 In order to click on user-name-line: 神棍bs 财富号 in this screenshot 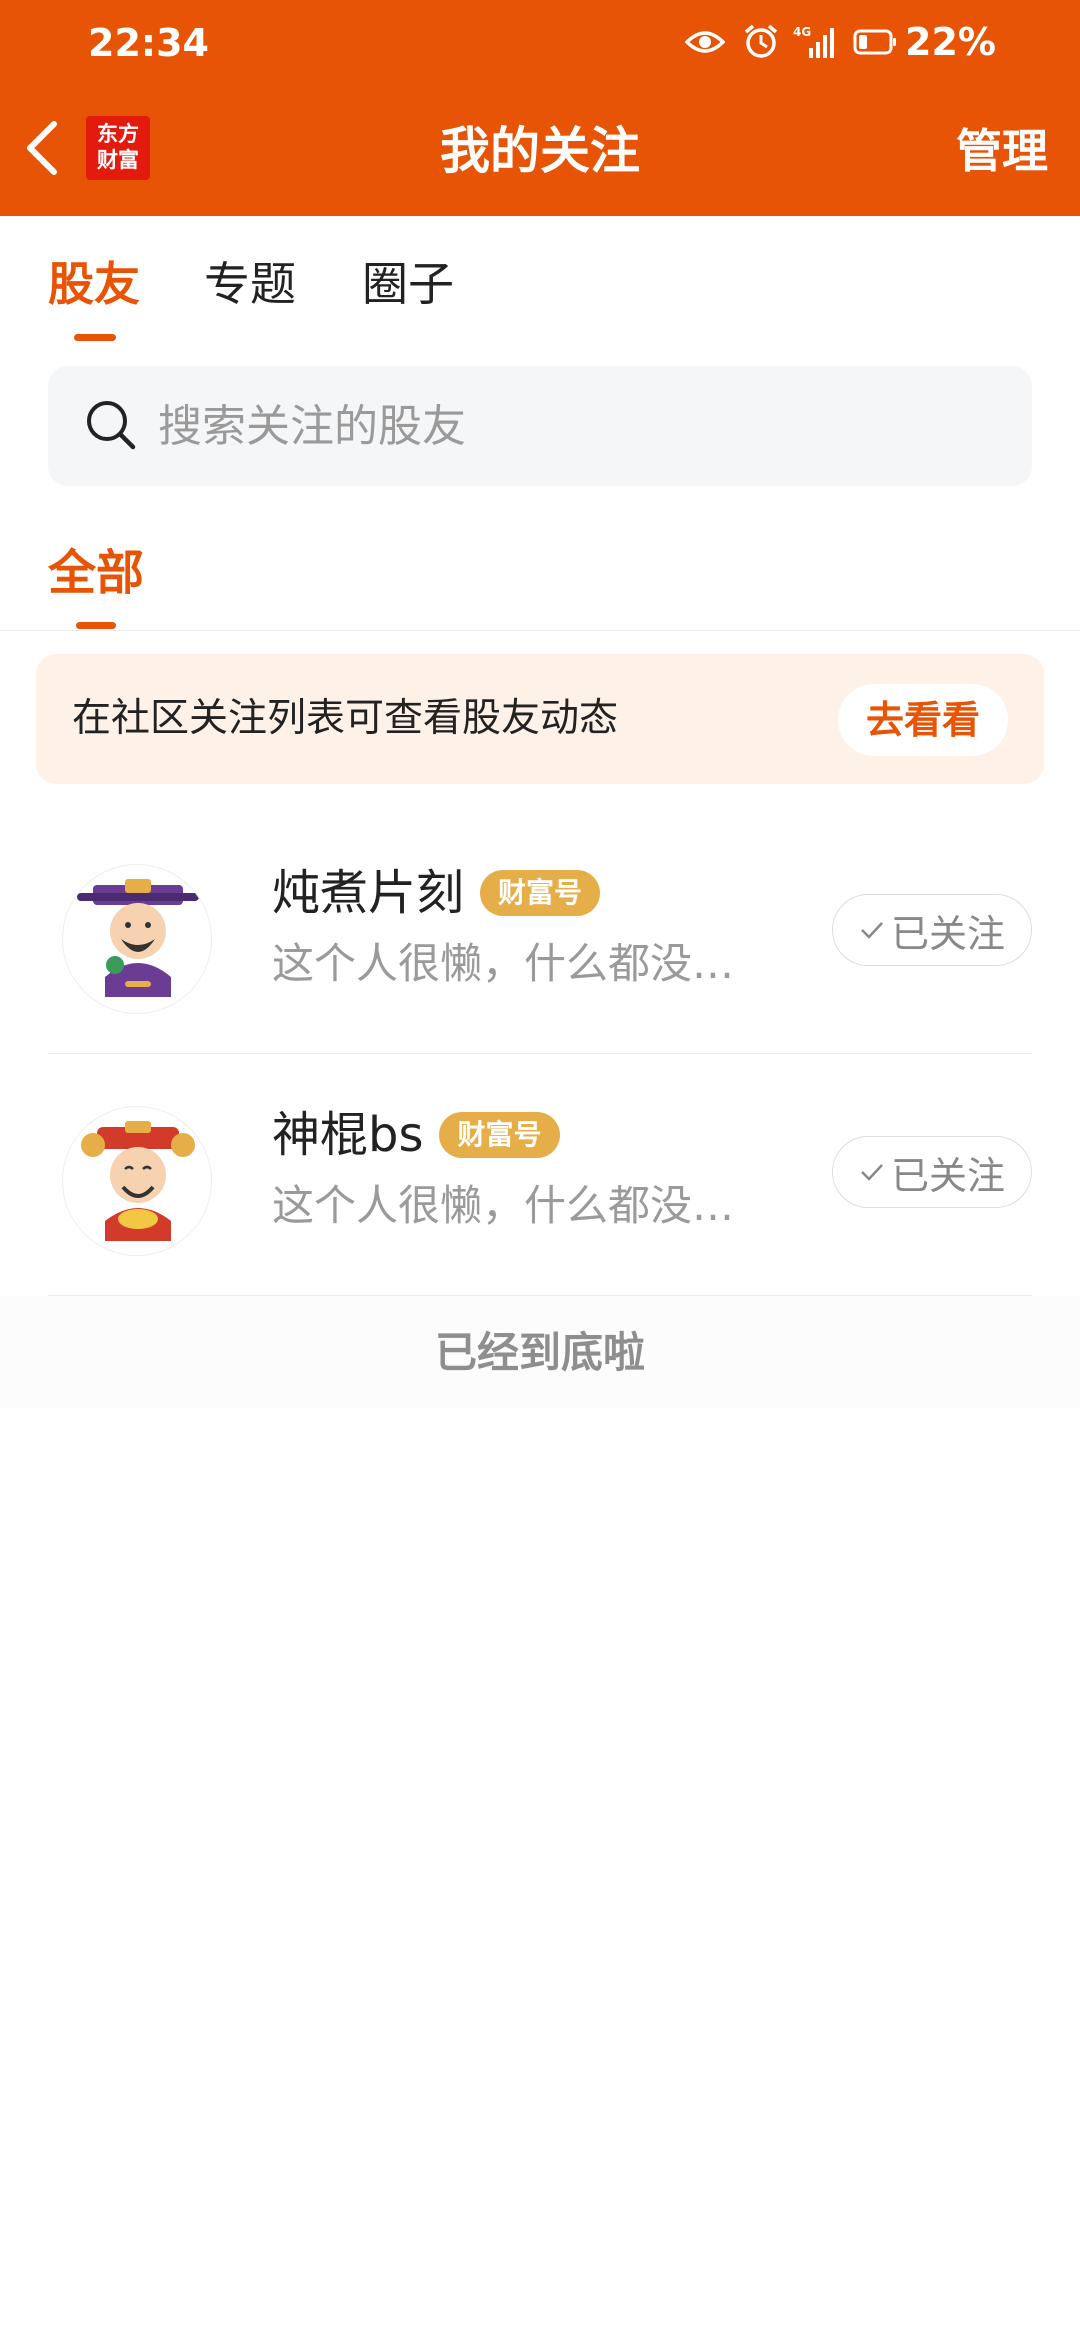, I will do `click(416, 1135)`.